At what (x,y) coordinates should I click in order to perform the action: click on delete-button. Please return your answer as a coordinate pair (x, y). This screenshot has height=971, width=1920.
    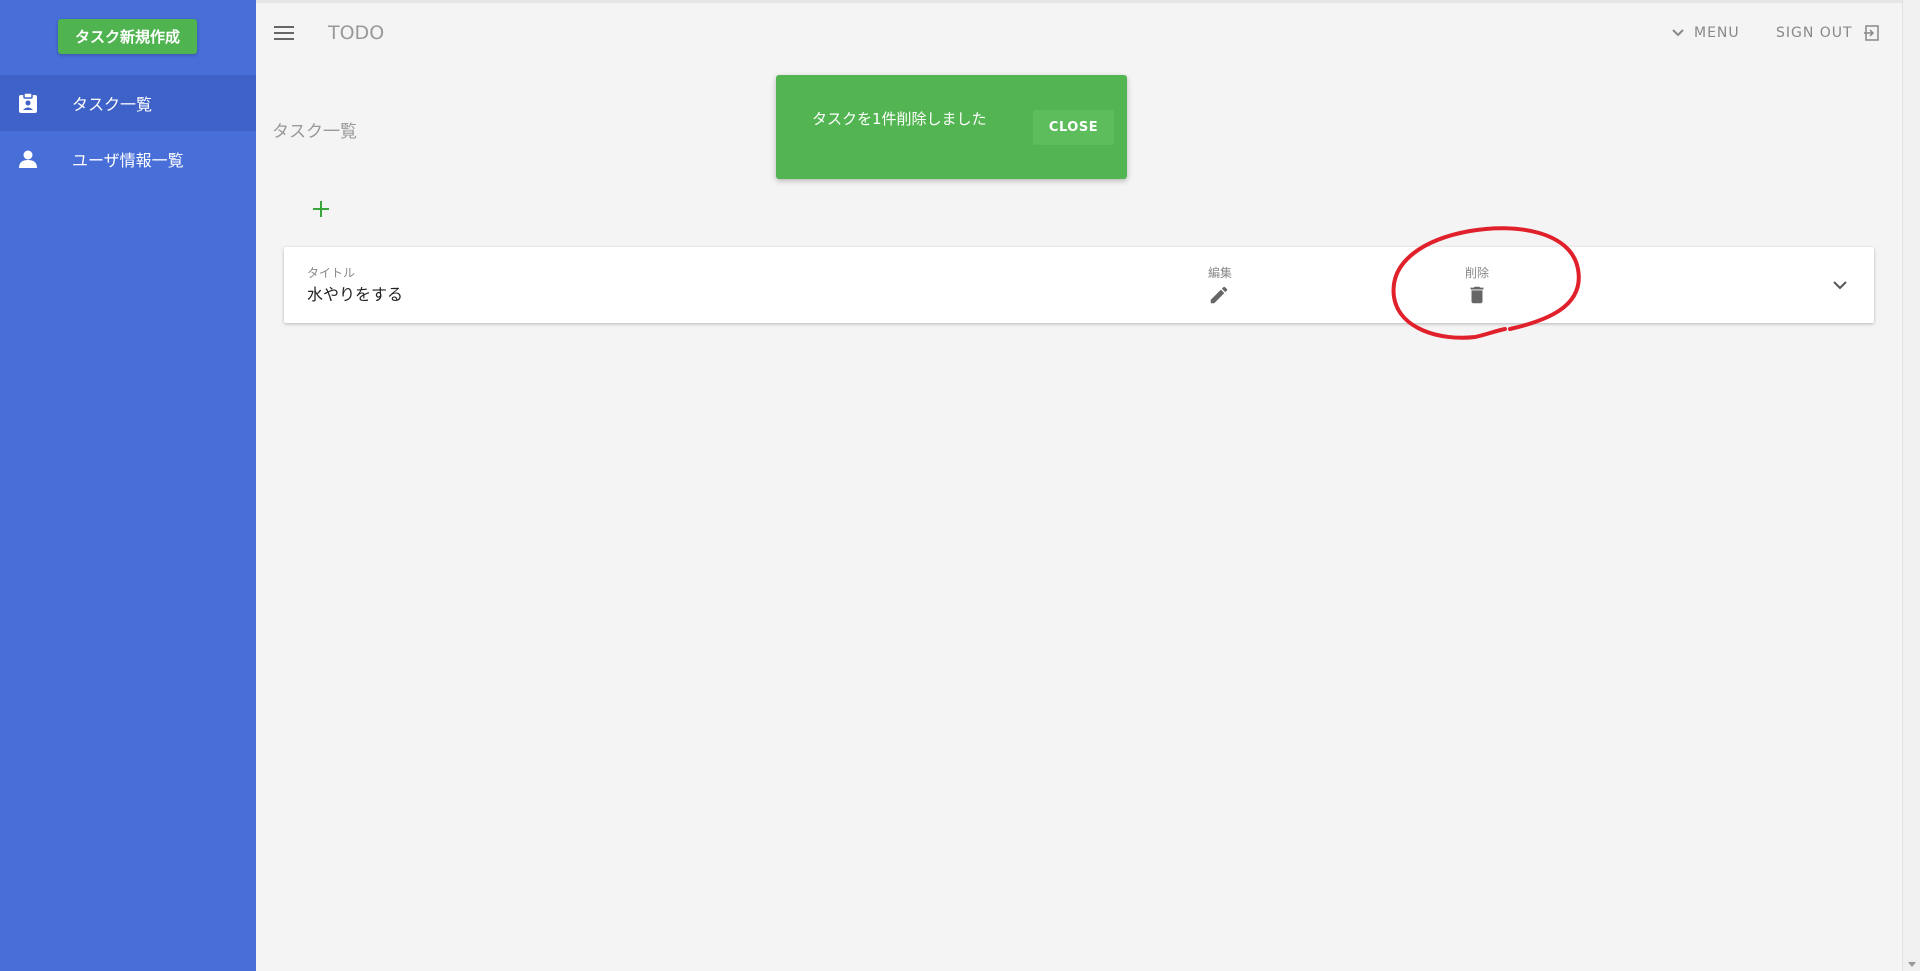
    Looking at the image, I should click on (1477, 295).